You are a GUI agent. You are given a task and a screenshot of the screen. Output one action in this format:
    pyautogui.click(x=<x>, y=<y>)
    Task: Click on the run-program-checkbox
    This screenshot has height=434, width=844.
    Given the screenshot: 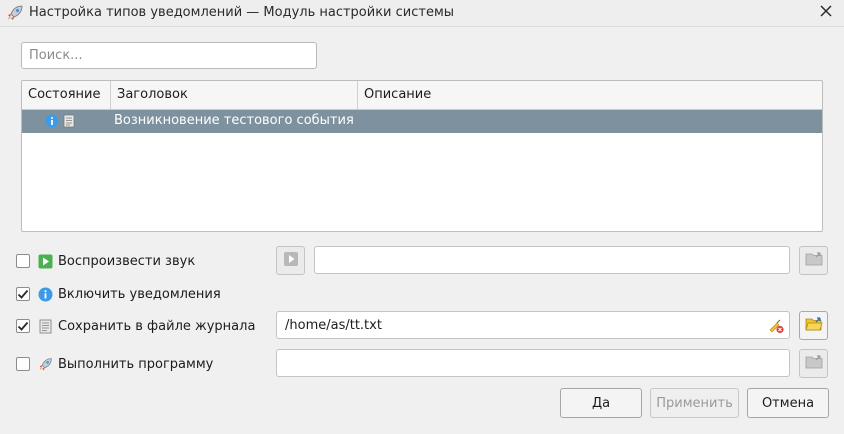 What is the action you would take?
    pyautogui.click(x=23, y=364)
    